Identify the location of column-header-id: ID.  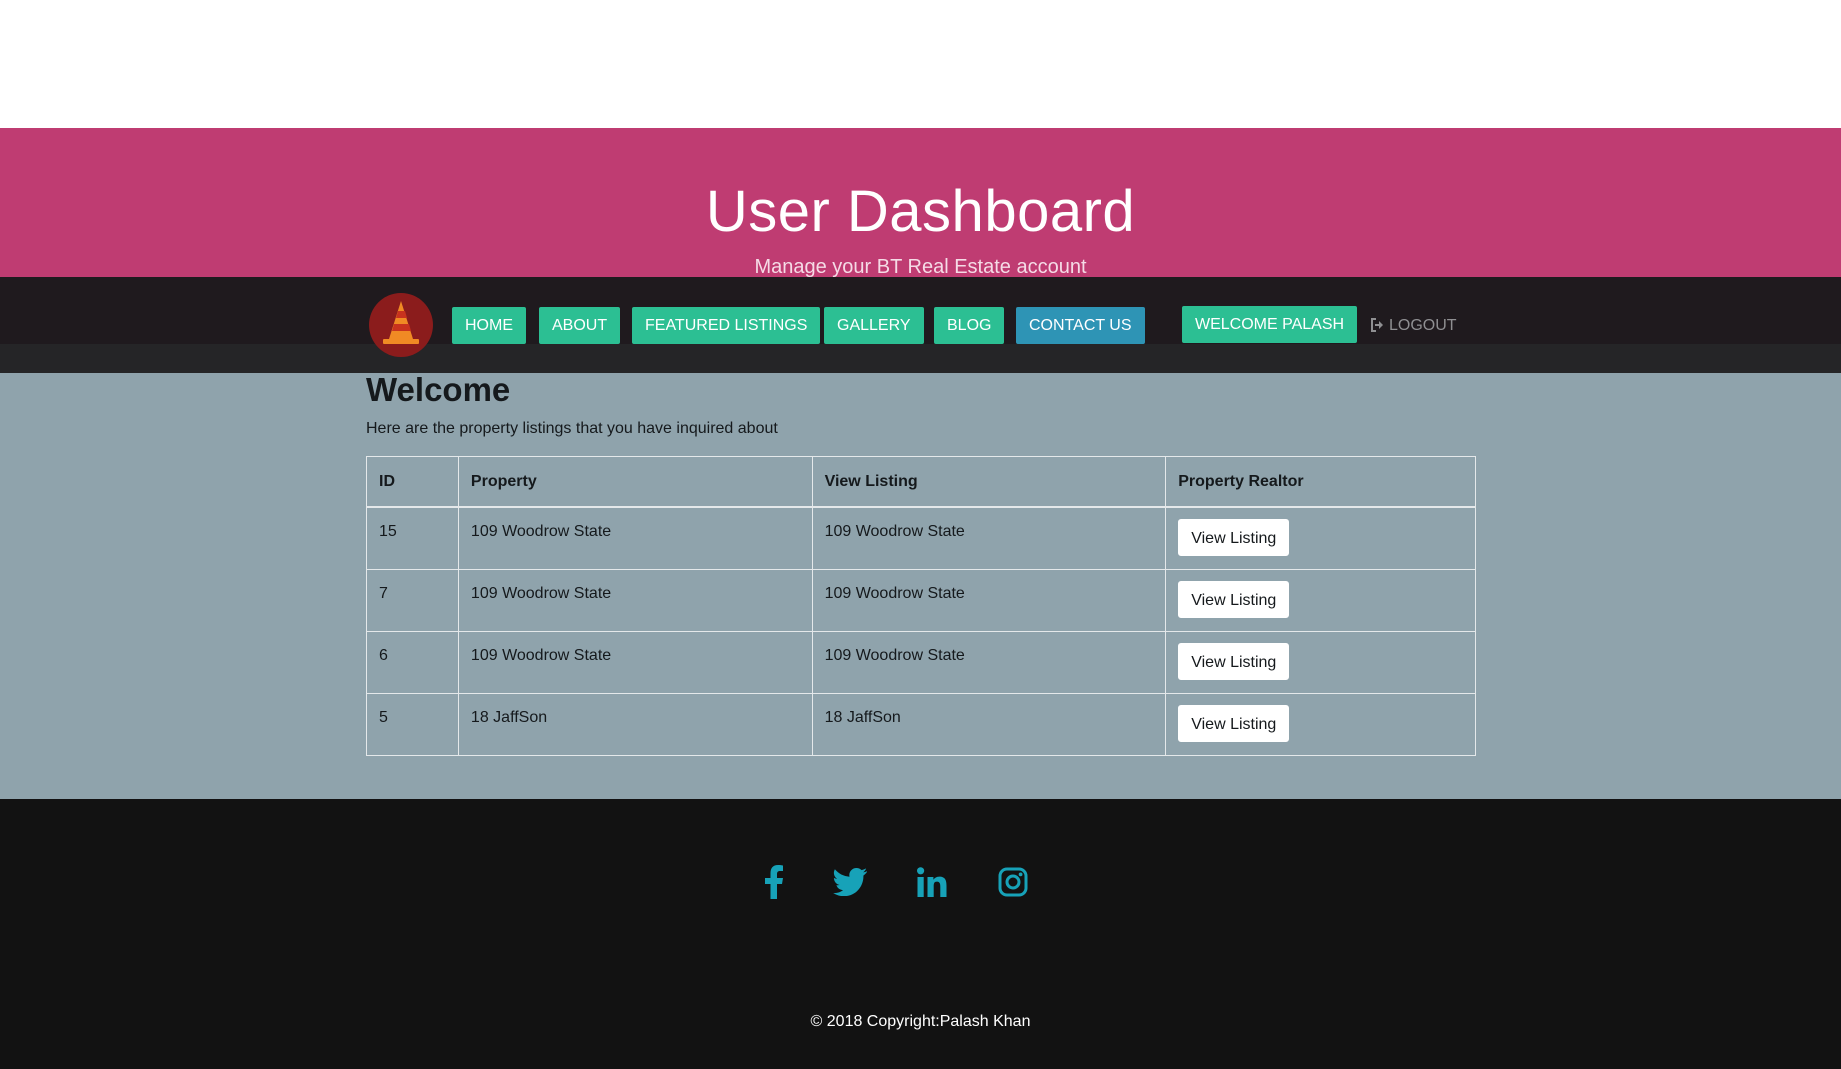
(412, 482).